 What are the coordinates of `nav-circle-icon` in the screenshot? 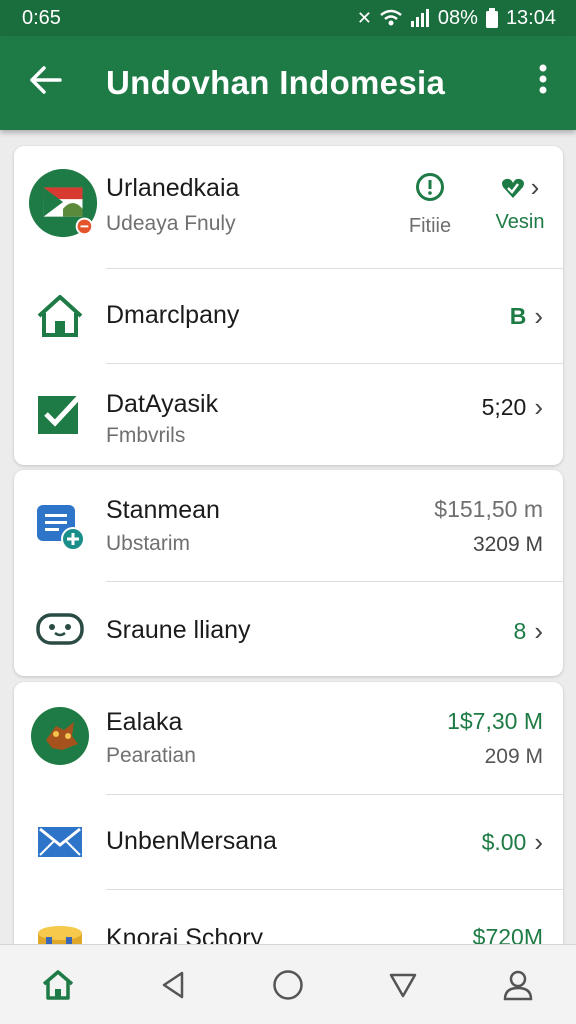 It's located at (288, 984).